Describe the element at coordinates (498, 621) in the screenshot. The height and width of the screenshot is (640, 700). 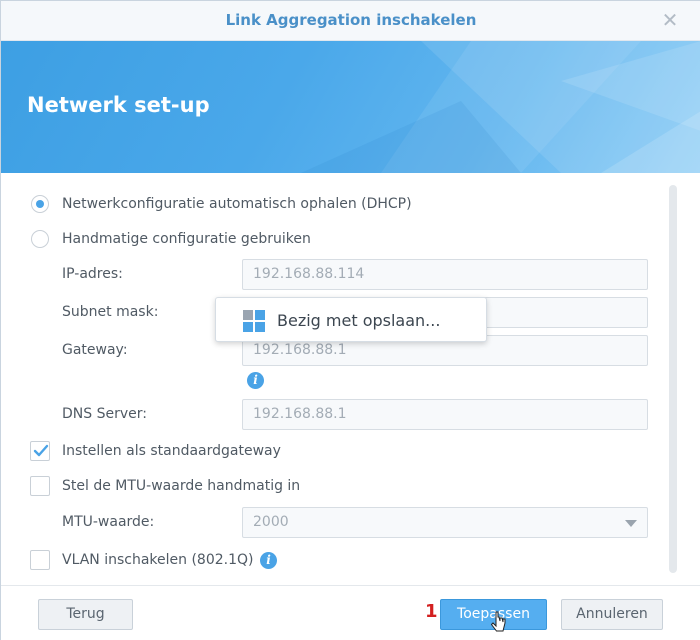
I see `mouse-cursor-icon` at that location.